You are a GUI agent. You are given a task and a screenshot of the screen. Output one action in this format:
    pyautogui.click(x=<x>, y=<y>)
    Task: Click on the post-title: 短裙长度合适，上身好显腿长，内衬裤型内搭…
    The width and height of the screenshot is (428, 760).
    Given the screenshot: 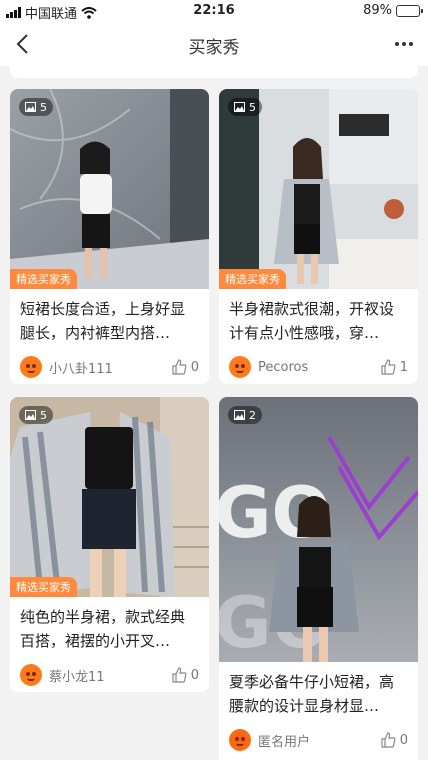 What is the action you would take?
    pyautogui.click(x=103, y=321)
    